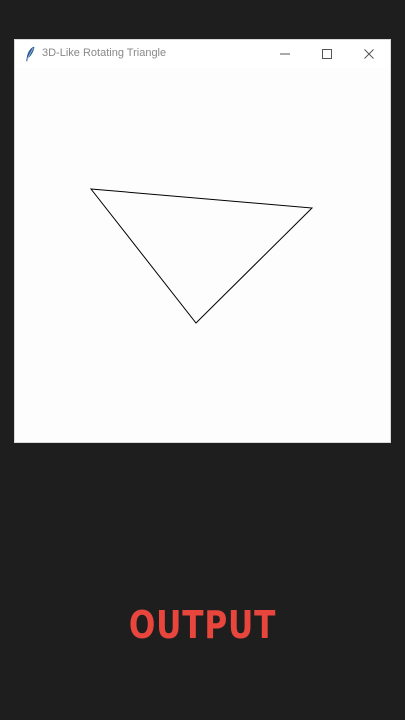  I want to click on window-title: 3D-Like Rotating Triangle, so click(104, 53).